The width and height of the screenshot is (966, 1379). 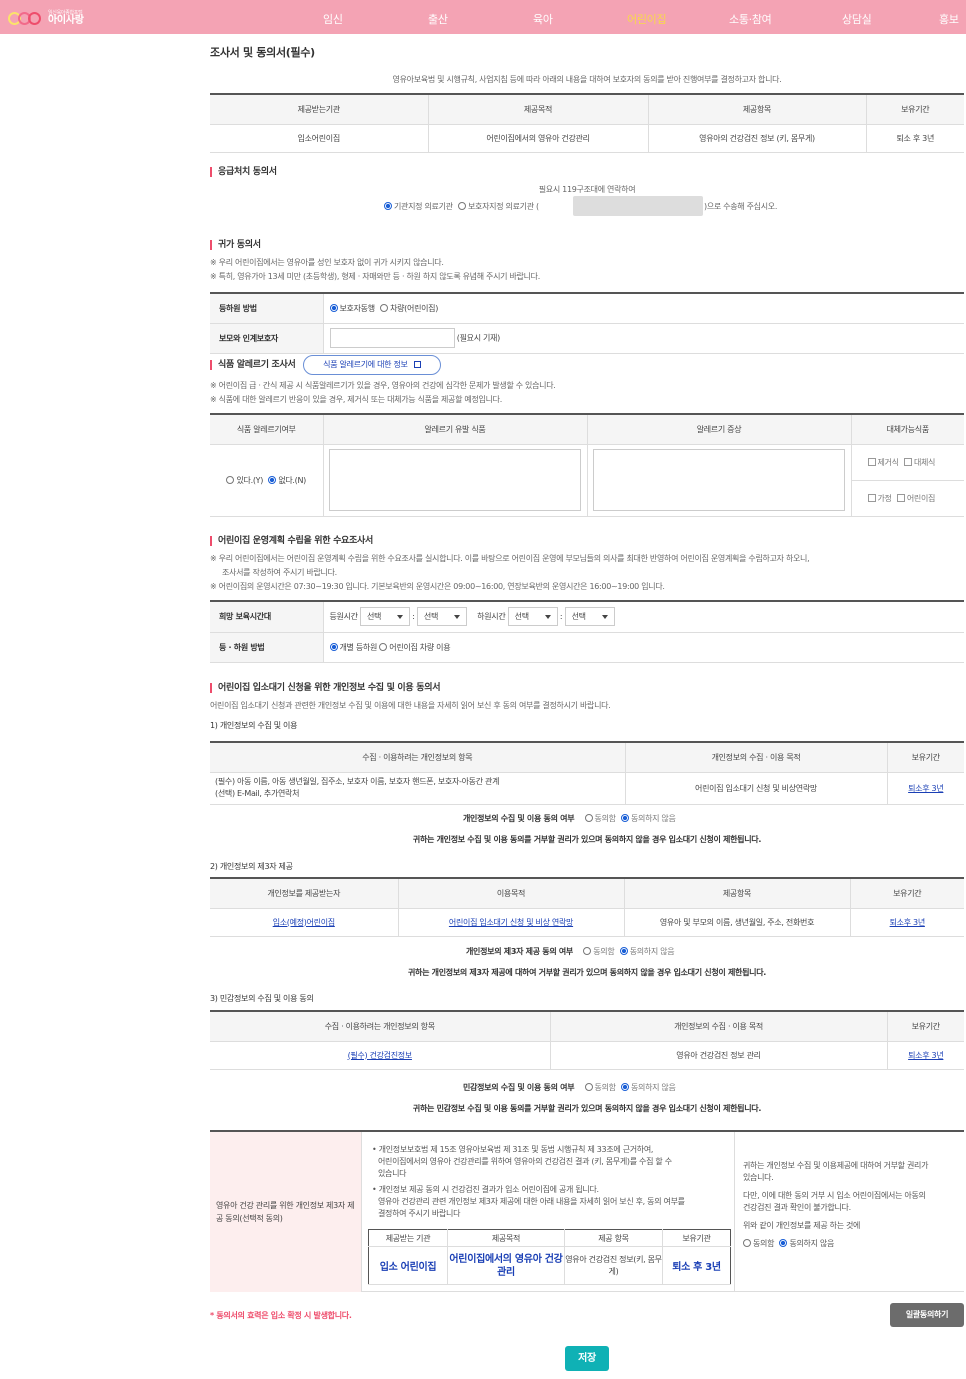 What do you see at coordinates (262, 998) in the screenshot?
I see `privacy-sub3: 3) 민감정보의 수집 및 이용 동의` at bounding box center [262, 998].